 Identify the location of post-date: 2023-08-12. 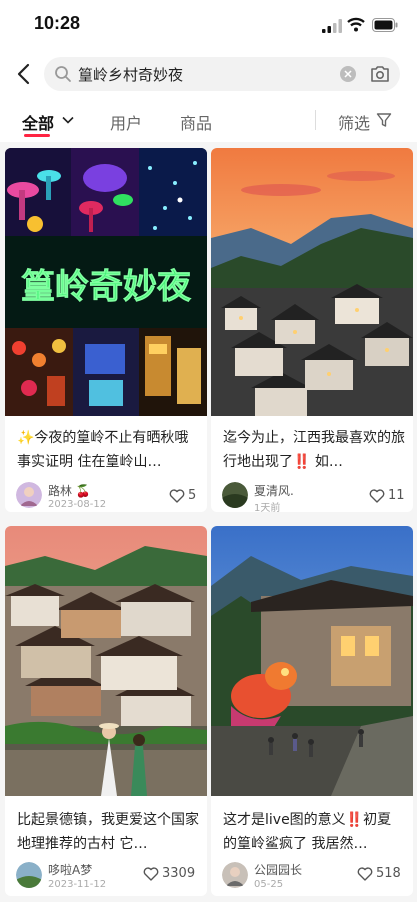
(77, 504).